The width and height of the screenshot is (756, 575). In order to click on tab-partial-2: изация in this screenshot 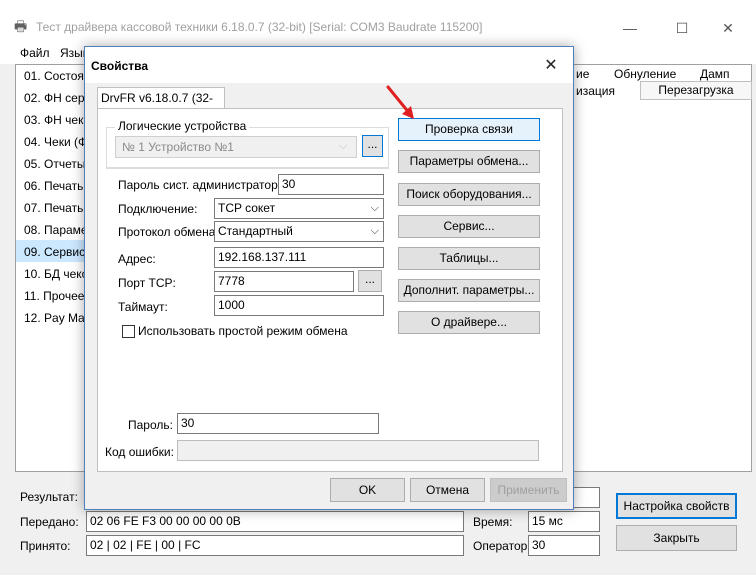, I will do `click(595, 91)`.